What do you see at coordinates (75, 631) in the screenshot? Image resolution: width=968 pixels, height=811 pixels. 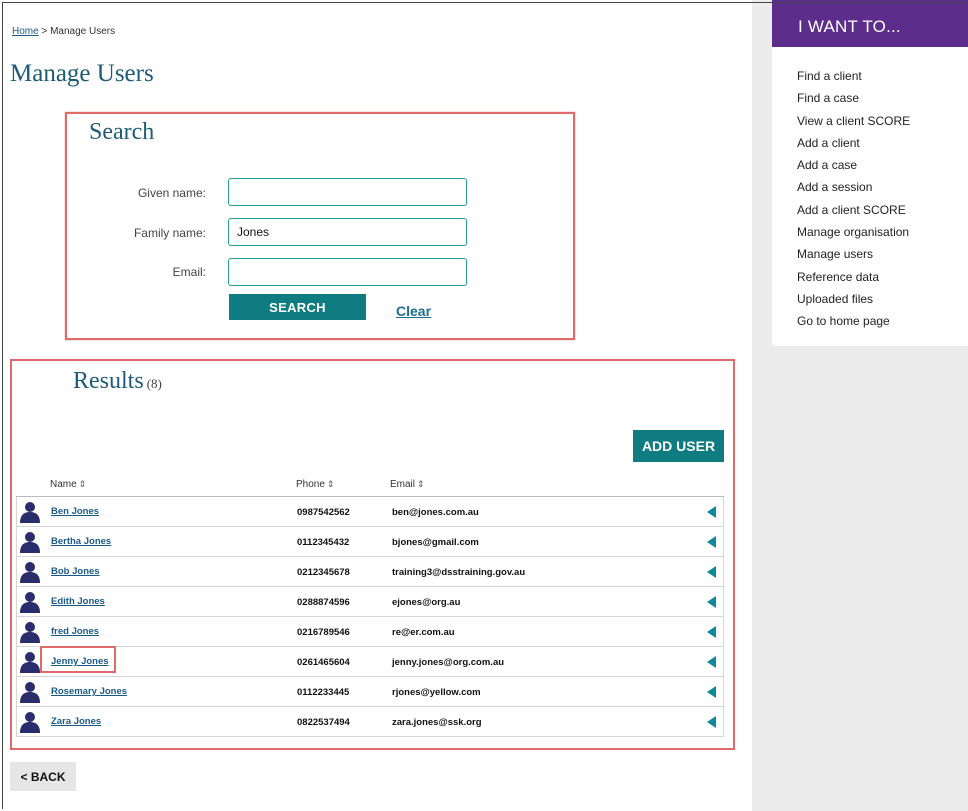 I see `user-name-link: fred Jones` at bounding box center [75, 631].